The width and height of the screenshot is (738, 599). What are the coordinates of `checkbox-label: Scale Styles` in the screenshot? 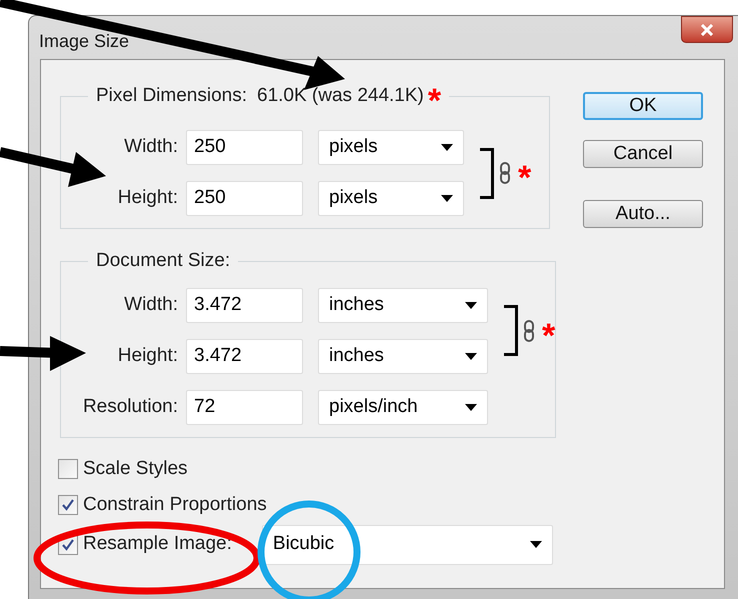 It's located at (135, 468).